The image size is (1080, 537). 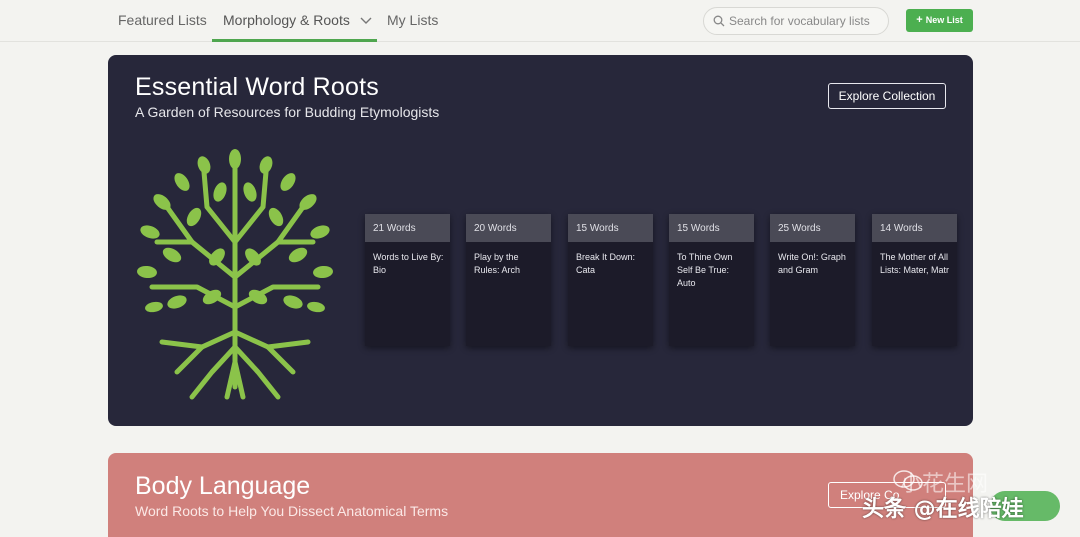 What do you see at coordinates (610, 280) in the screenshot?
I see `word-list-card: 15 Words Break It Down: Cata` at bounding box center [610, 280].